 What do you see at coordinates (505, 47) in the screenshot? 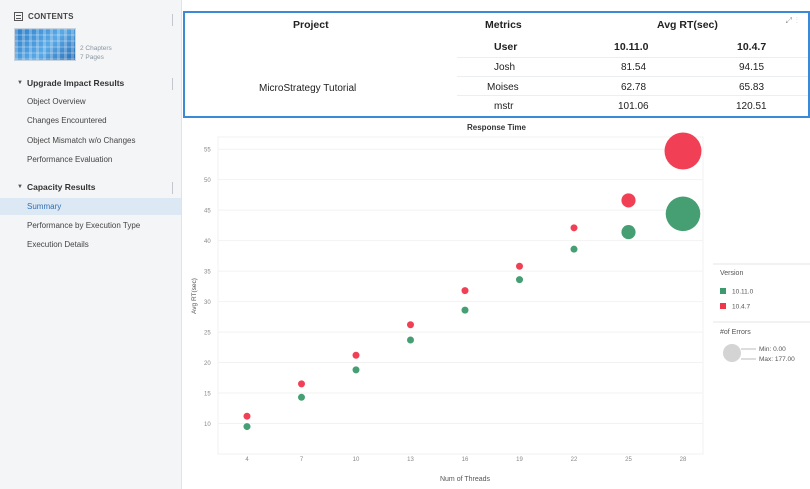
I see `header-user: User` at bounding box center [505, 47].